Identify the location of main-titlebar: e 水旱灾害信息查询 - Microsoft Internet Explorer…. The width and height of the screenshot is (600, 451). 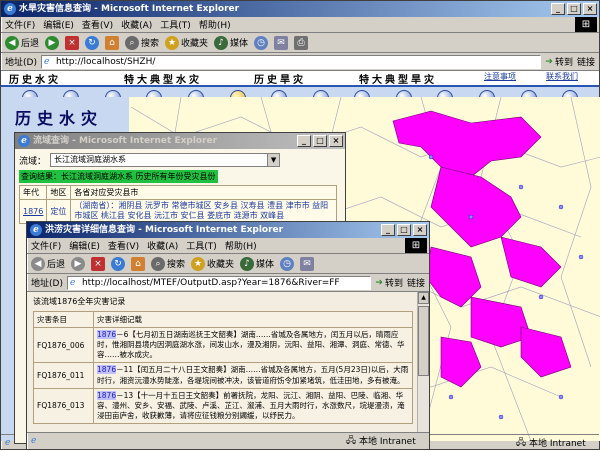
(300, 9).